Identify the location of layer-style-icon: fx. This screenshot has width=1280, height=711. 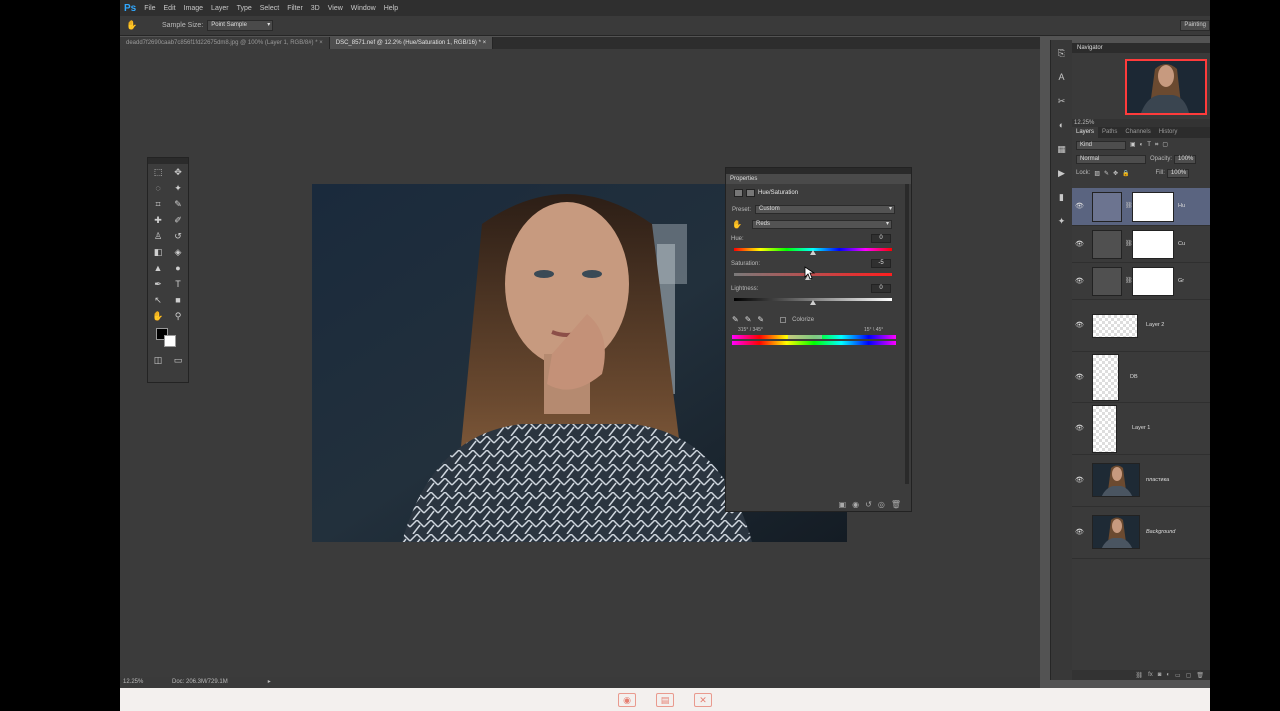
(1150, 675).